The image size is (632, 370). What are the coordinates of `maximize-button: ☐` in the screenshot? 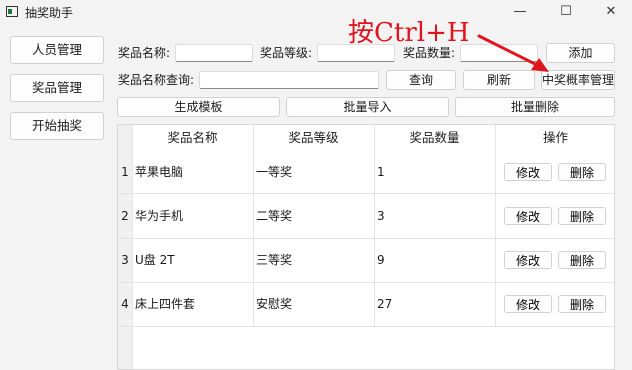 It's located at (566, 12).